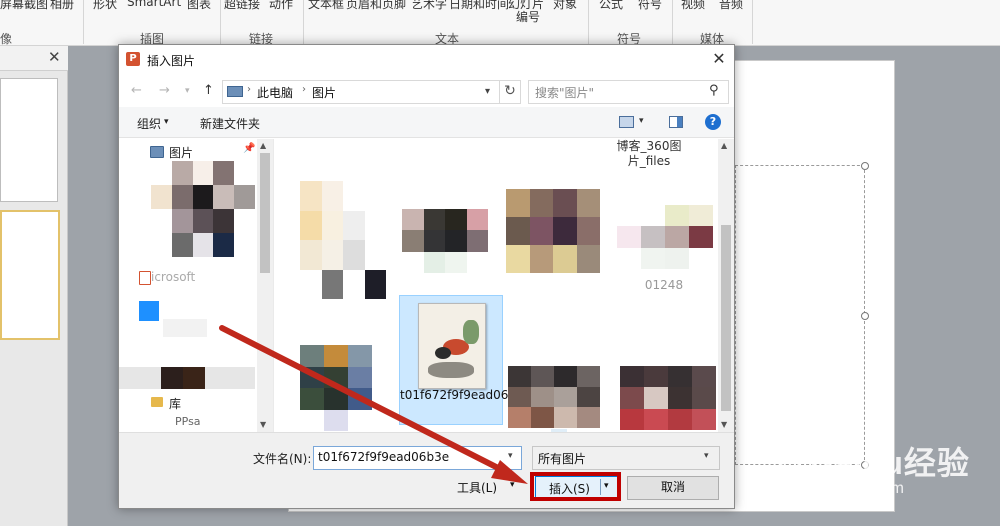  Describe the element at coordinates (649, 154) in the screenshot. I see `folder-label: 博客_360图片_files` at that location.